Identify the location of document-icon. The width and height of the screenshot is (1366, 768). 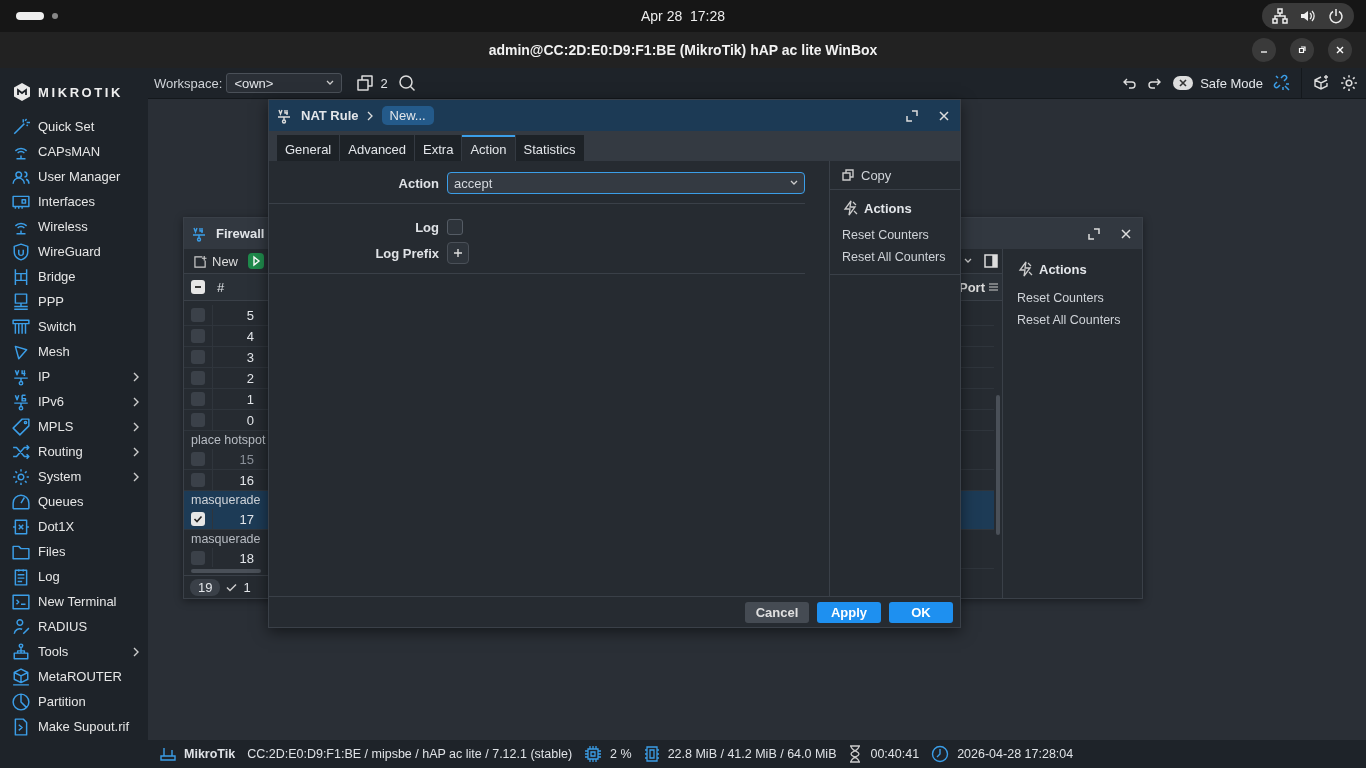
(21, 576).